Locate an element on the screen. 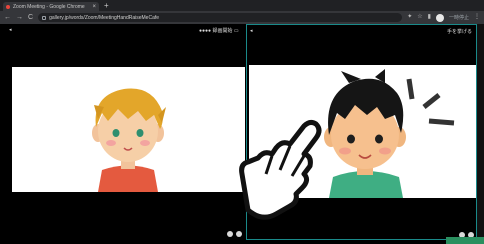 The image size is (484, 244). dark-hair-boy-avatar is located at coordinates (389, 133).